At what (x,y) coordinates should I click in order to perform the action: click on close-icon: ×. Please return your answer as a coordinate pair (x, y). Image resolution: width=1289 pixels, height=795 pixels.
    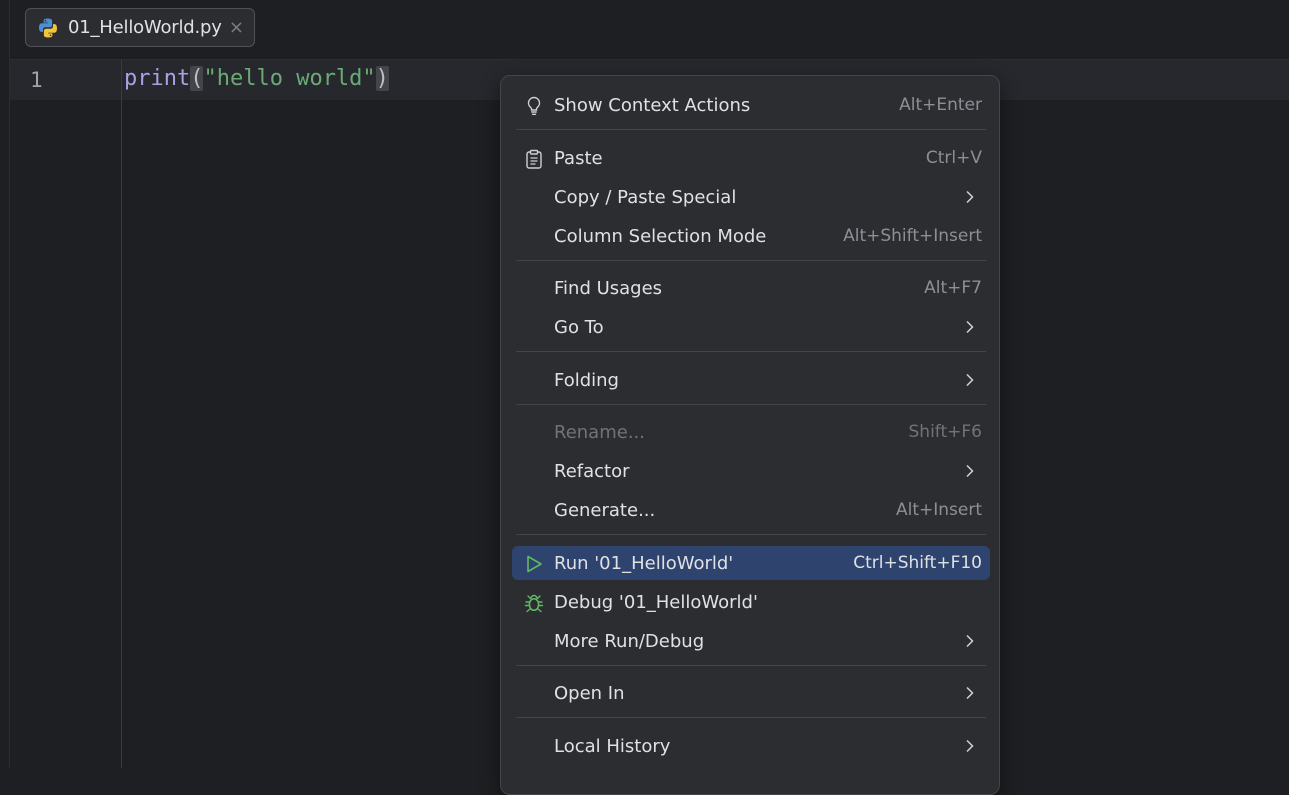
    Looking at the image, I should click on (236, 27).